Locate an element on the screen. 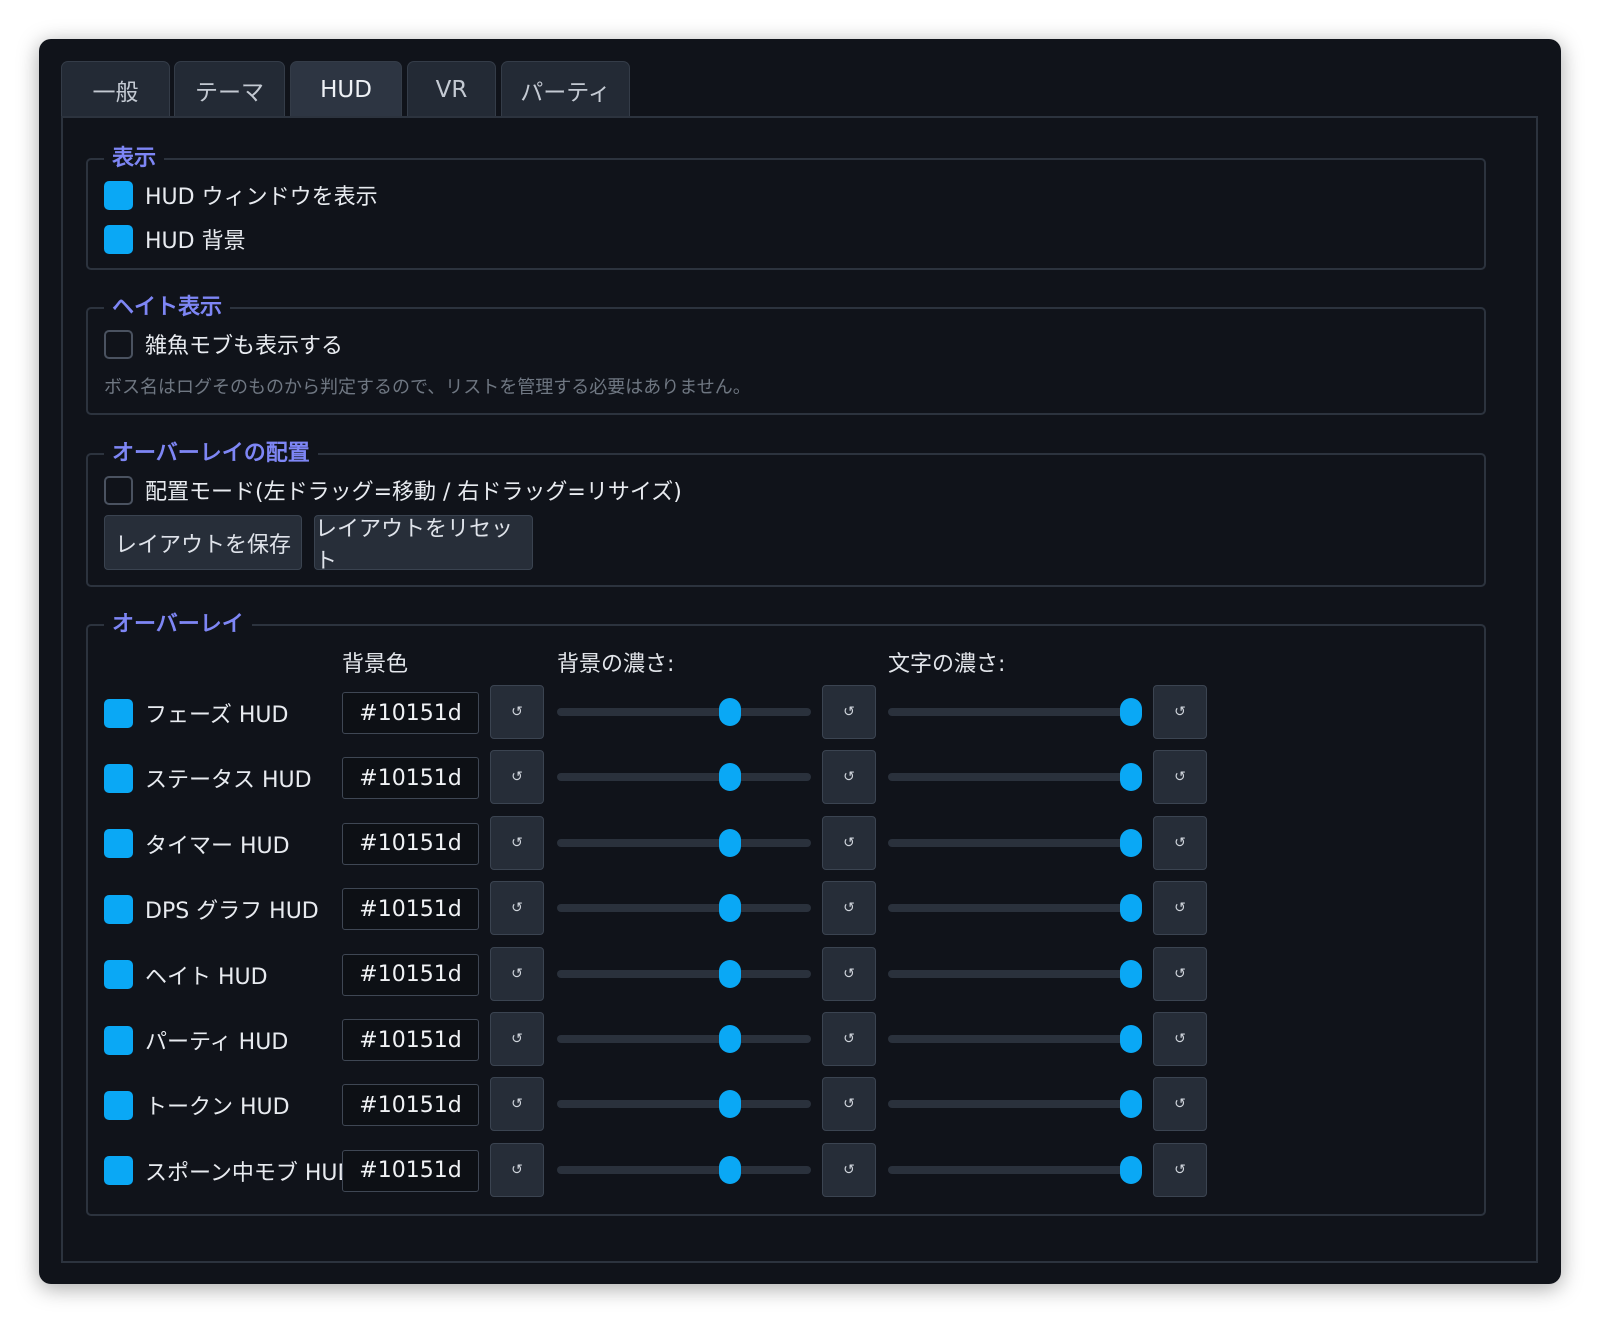 This screenshot has height=1323, width=1600. overlay-enable-option: スポーン中モブ HUD is located at coordinates (229, 1171).